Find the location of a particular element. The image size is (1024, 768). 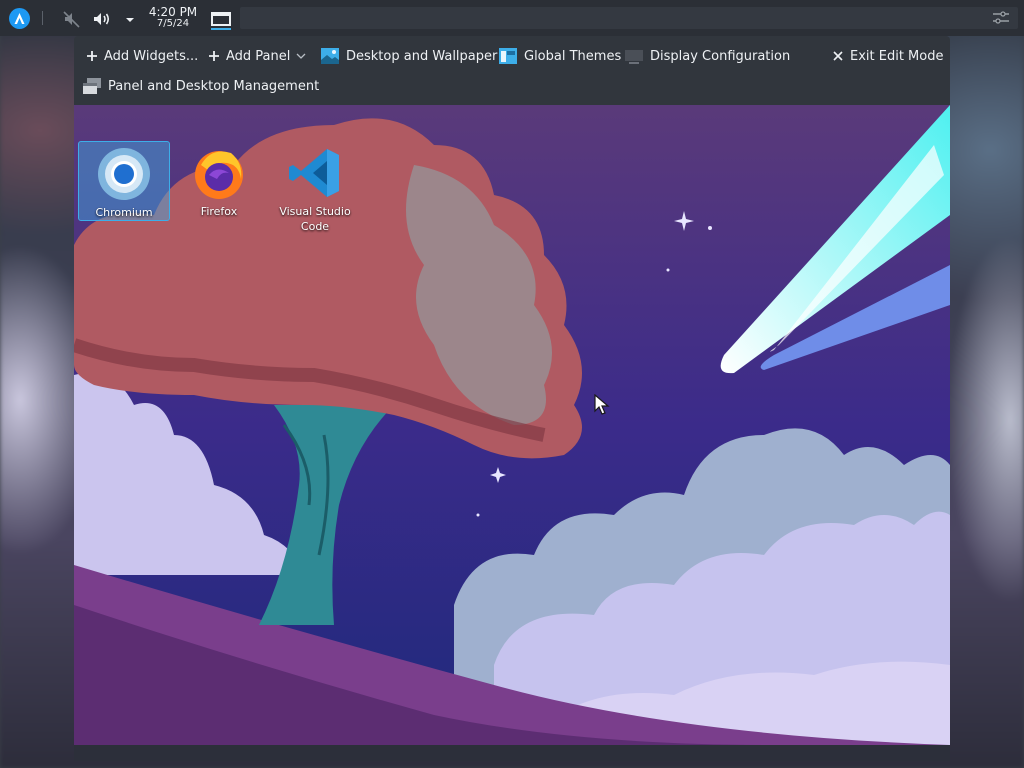

display-icon is located at coordinates (634, 57).